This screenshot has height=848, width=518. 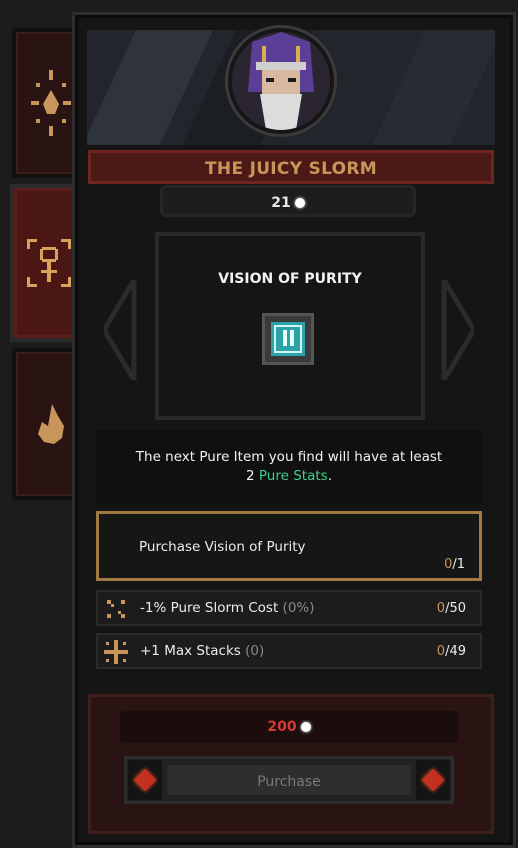 I want to click on upgrade-max-stacks: +1 Max Stacks (0) 0/49, so click(x=289, y=651).